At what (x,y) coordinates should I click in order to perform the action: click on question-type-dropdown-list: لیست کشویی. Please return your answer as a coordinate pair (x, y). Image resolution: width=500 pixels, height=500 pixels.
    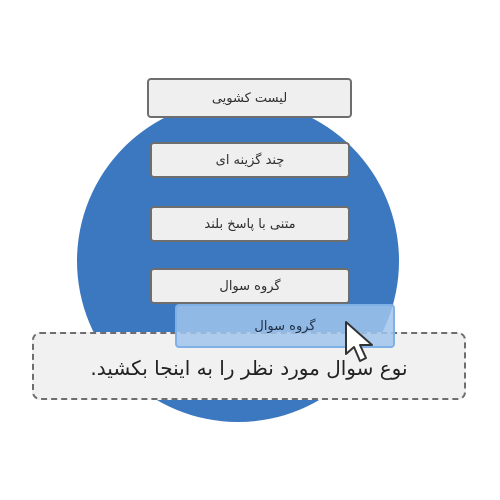
    Looking at the image, I should click on (249, 98).